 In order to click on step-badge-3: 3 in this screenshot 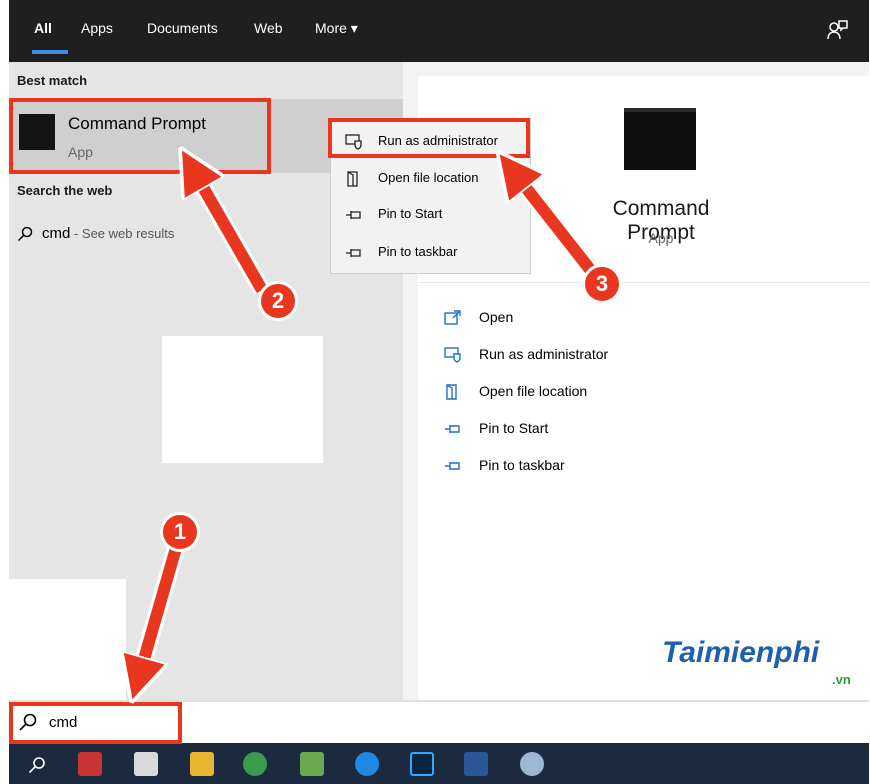, I will do `click(602, 284)`.